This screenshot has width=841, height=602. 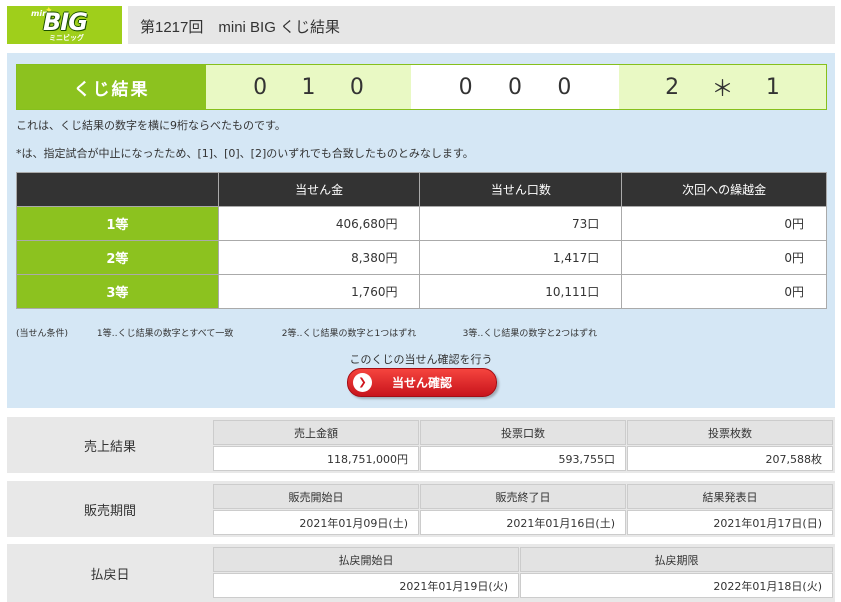 What do you see at coordinates (319, 257) in the screenshot?
I see `prize-amount: 8,380円` at bounding box center [319, 257].